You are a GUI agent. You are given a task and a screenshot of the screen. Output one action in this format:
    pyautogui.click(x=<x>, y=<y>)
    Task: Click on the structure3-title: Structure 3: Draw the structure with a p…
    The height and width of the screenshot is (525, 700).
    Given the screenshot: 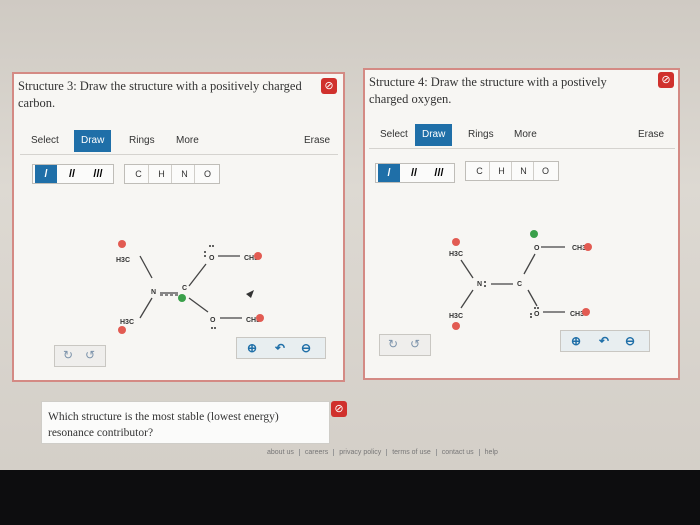 What is the action you would take?
    pyautogui.click(x=160, y=94)
    